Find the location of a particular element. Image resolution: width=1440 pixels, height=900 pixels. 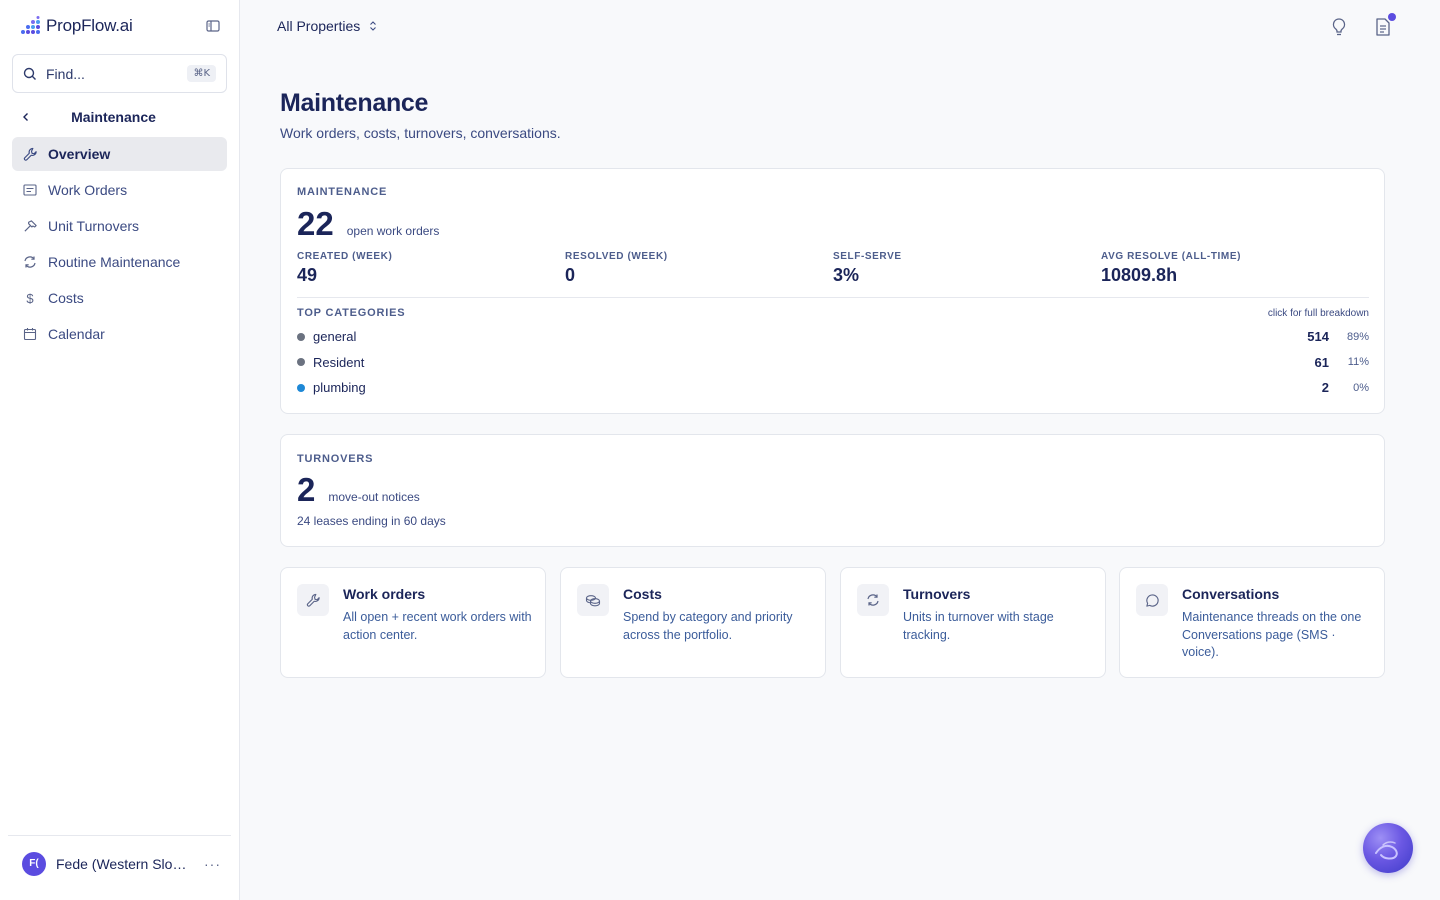

category-row: general 514 89% is located at coordinates (833, 337).